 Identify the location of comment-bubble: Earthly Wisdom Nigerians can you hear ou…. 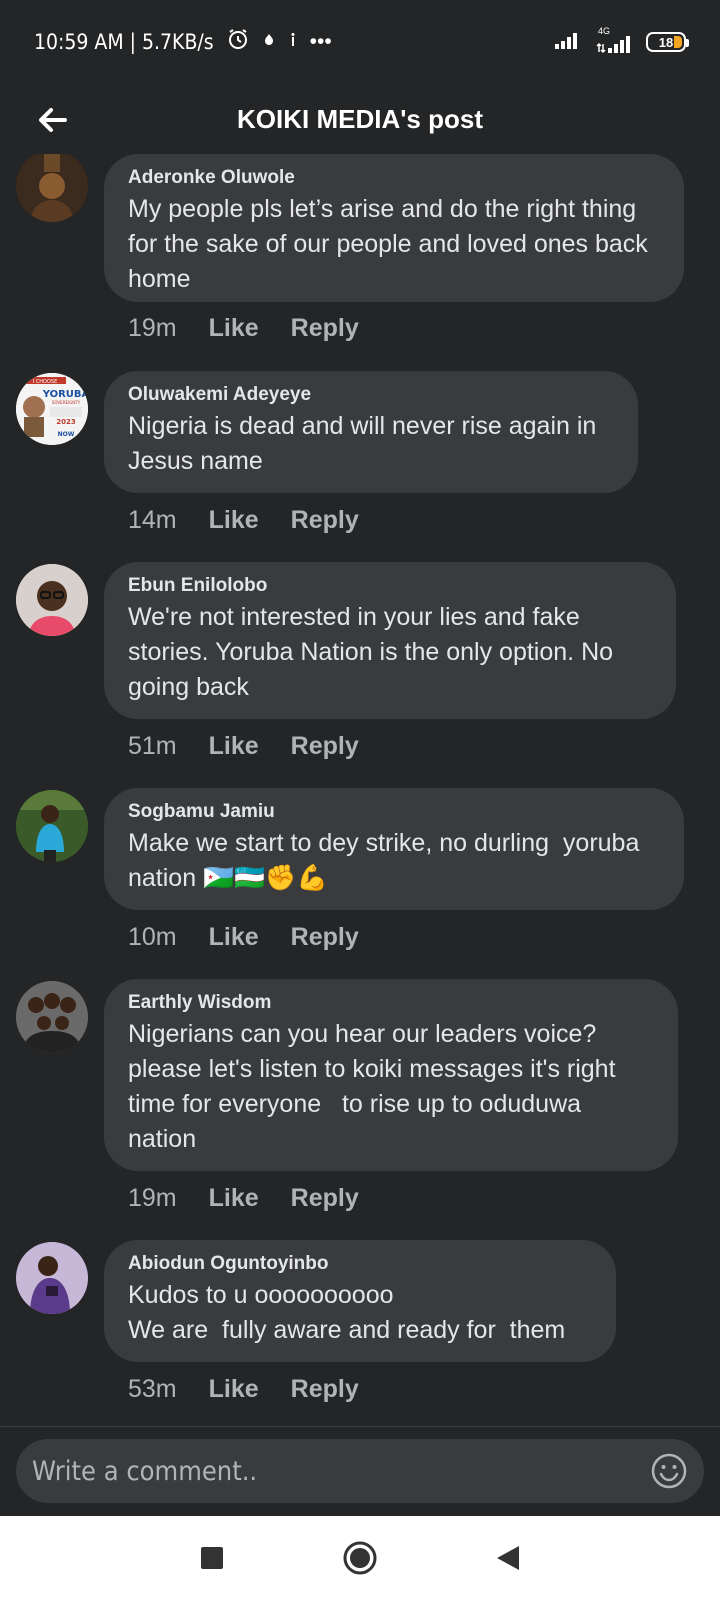
(391, 1075).